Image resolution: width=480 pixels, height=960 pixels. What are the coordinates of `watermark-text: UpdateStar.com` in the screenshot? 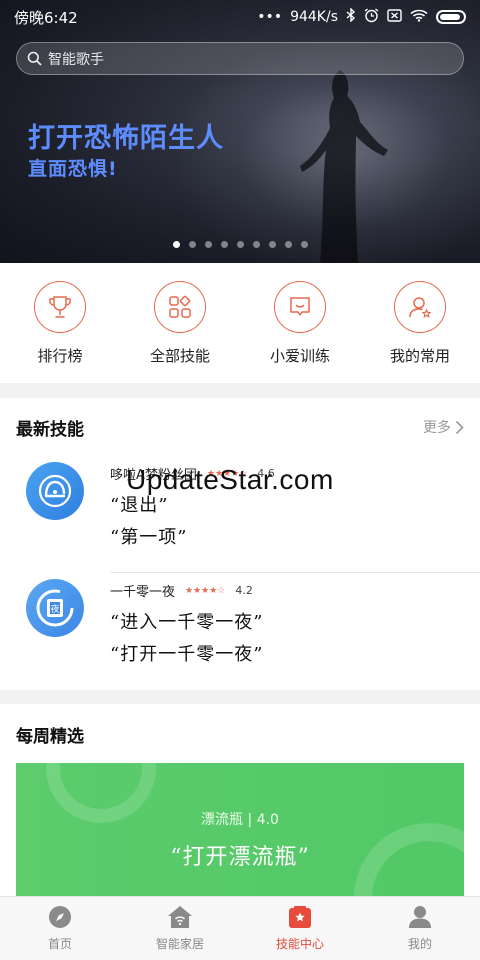 It's located at (230, 479).